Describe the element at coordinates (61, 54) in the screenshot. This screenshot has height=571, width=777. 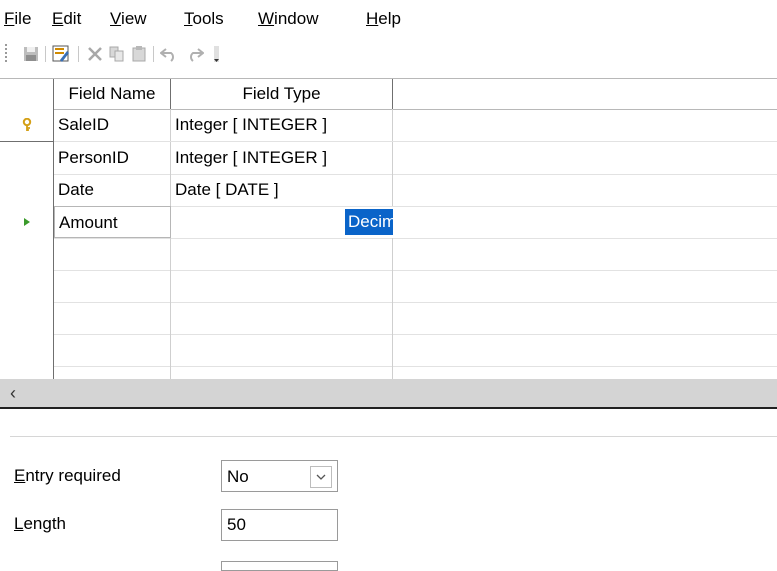
I see `edit-icon` at that location.